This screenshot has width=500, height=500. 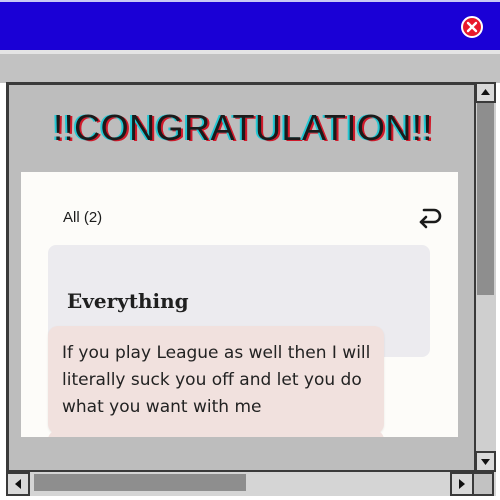 I want to click on toolbar, so click(x=250, y=66).